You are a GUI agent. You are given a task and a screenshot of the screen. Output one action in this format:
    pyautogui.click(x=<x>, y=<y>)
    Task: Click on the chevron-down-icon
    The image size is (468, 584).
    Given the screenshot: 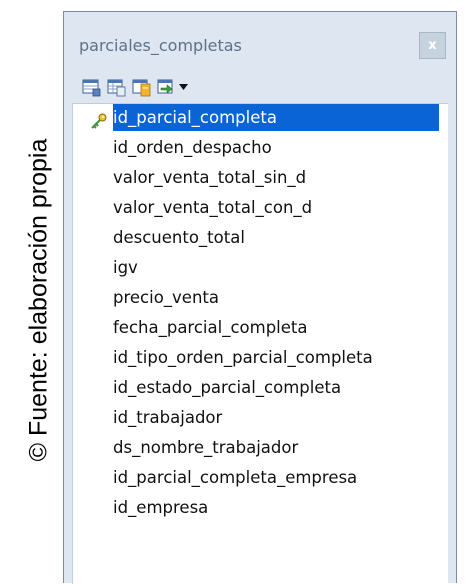 What is the action you would take?
    pyautogui.click(x=183, y=87)
    